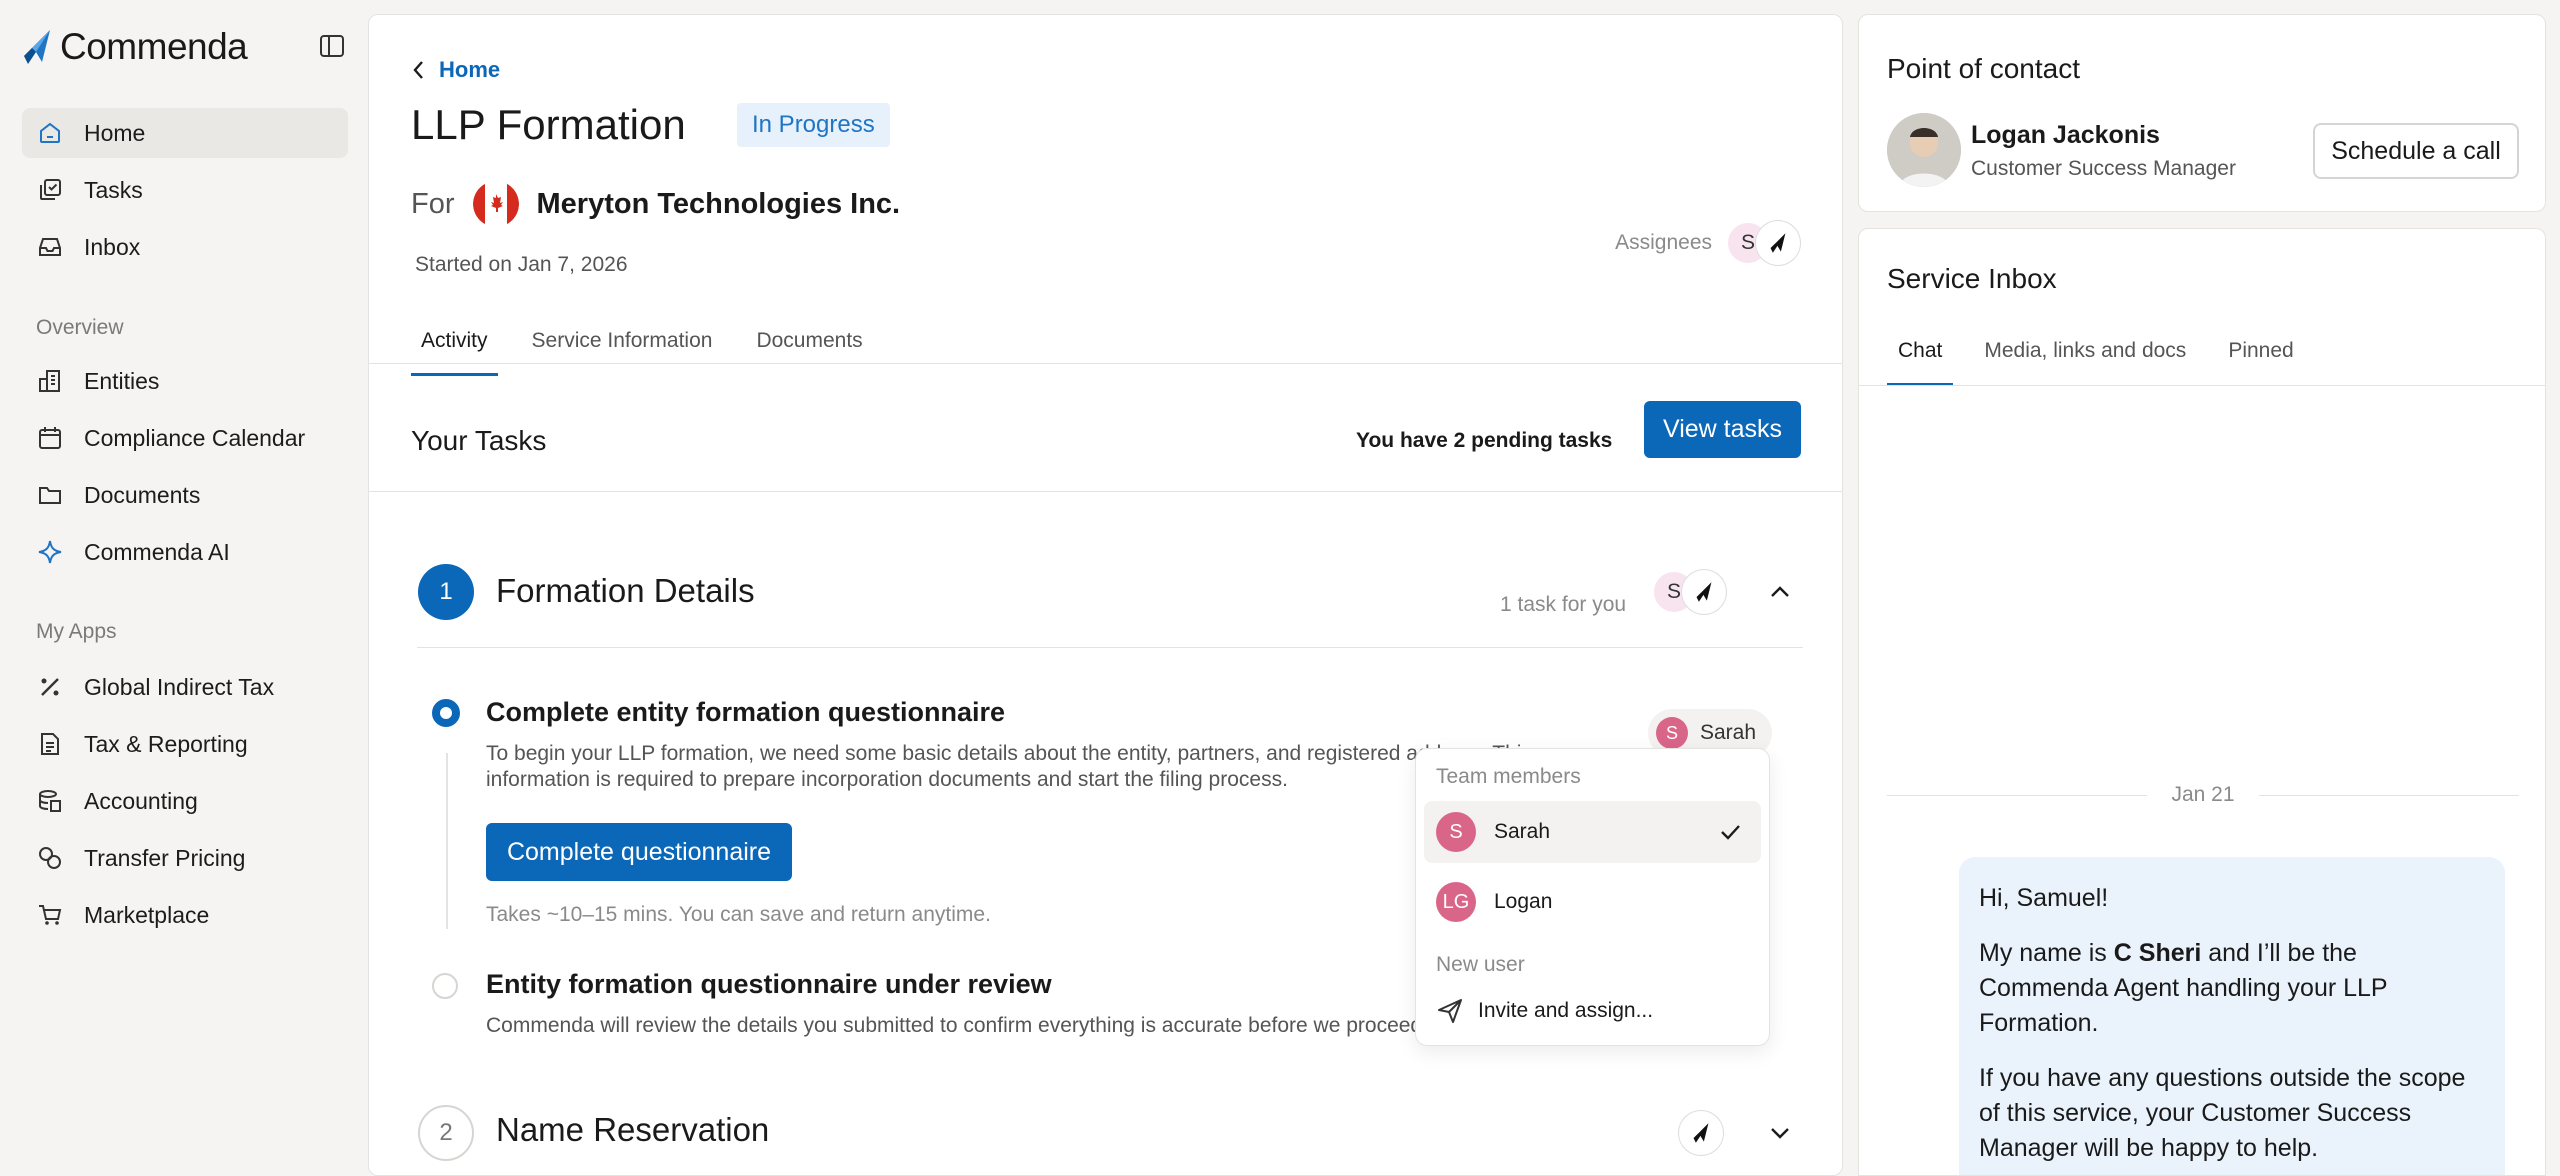 The height and width of the screenshot is (1176, 2560). What do you see at coordinates (2085, 356) in the screenshot?
I see `tab-media-links-docs: Media, links and docs` at bounding box center [2085, 356].